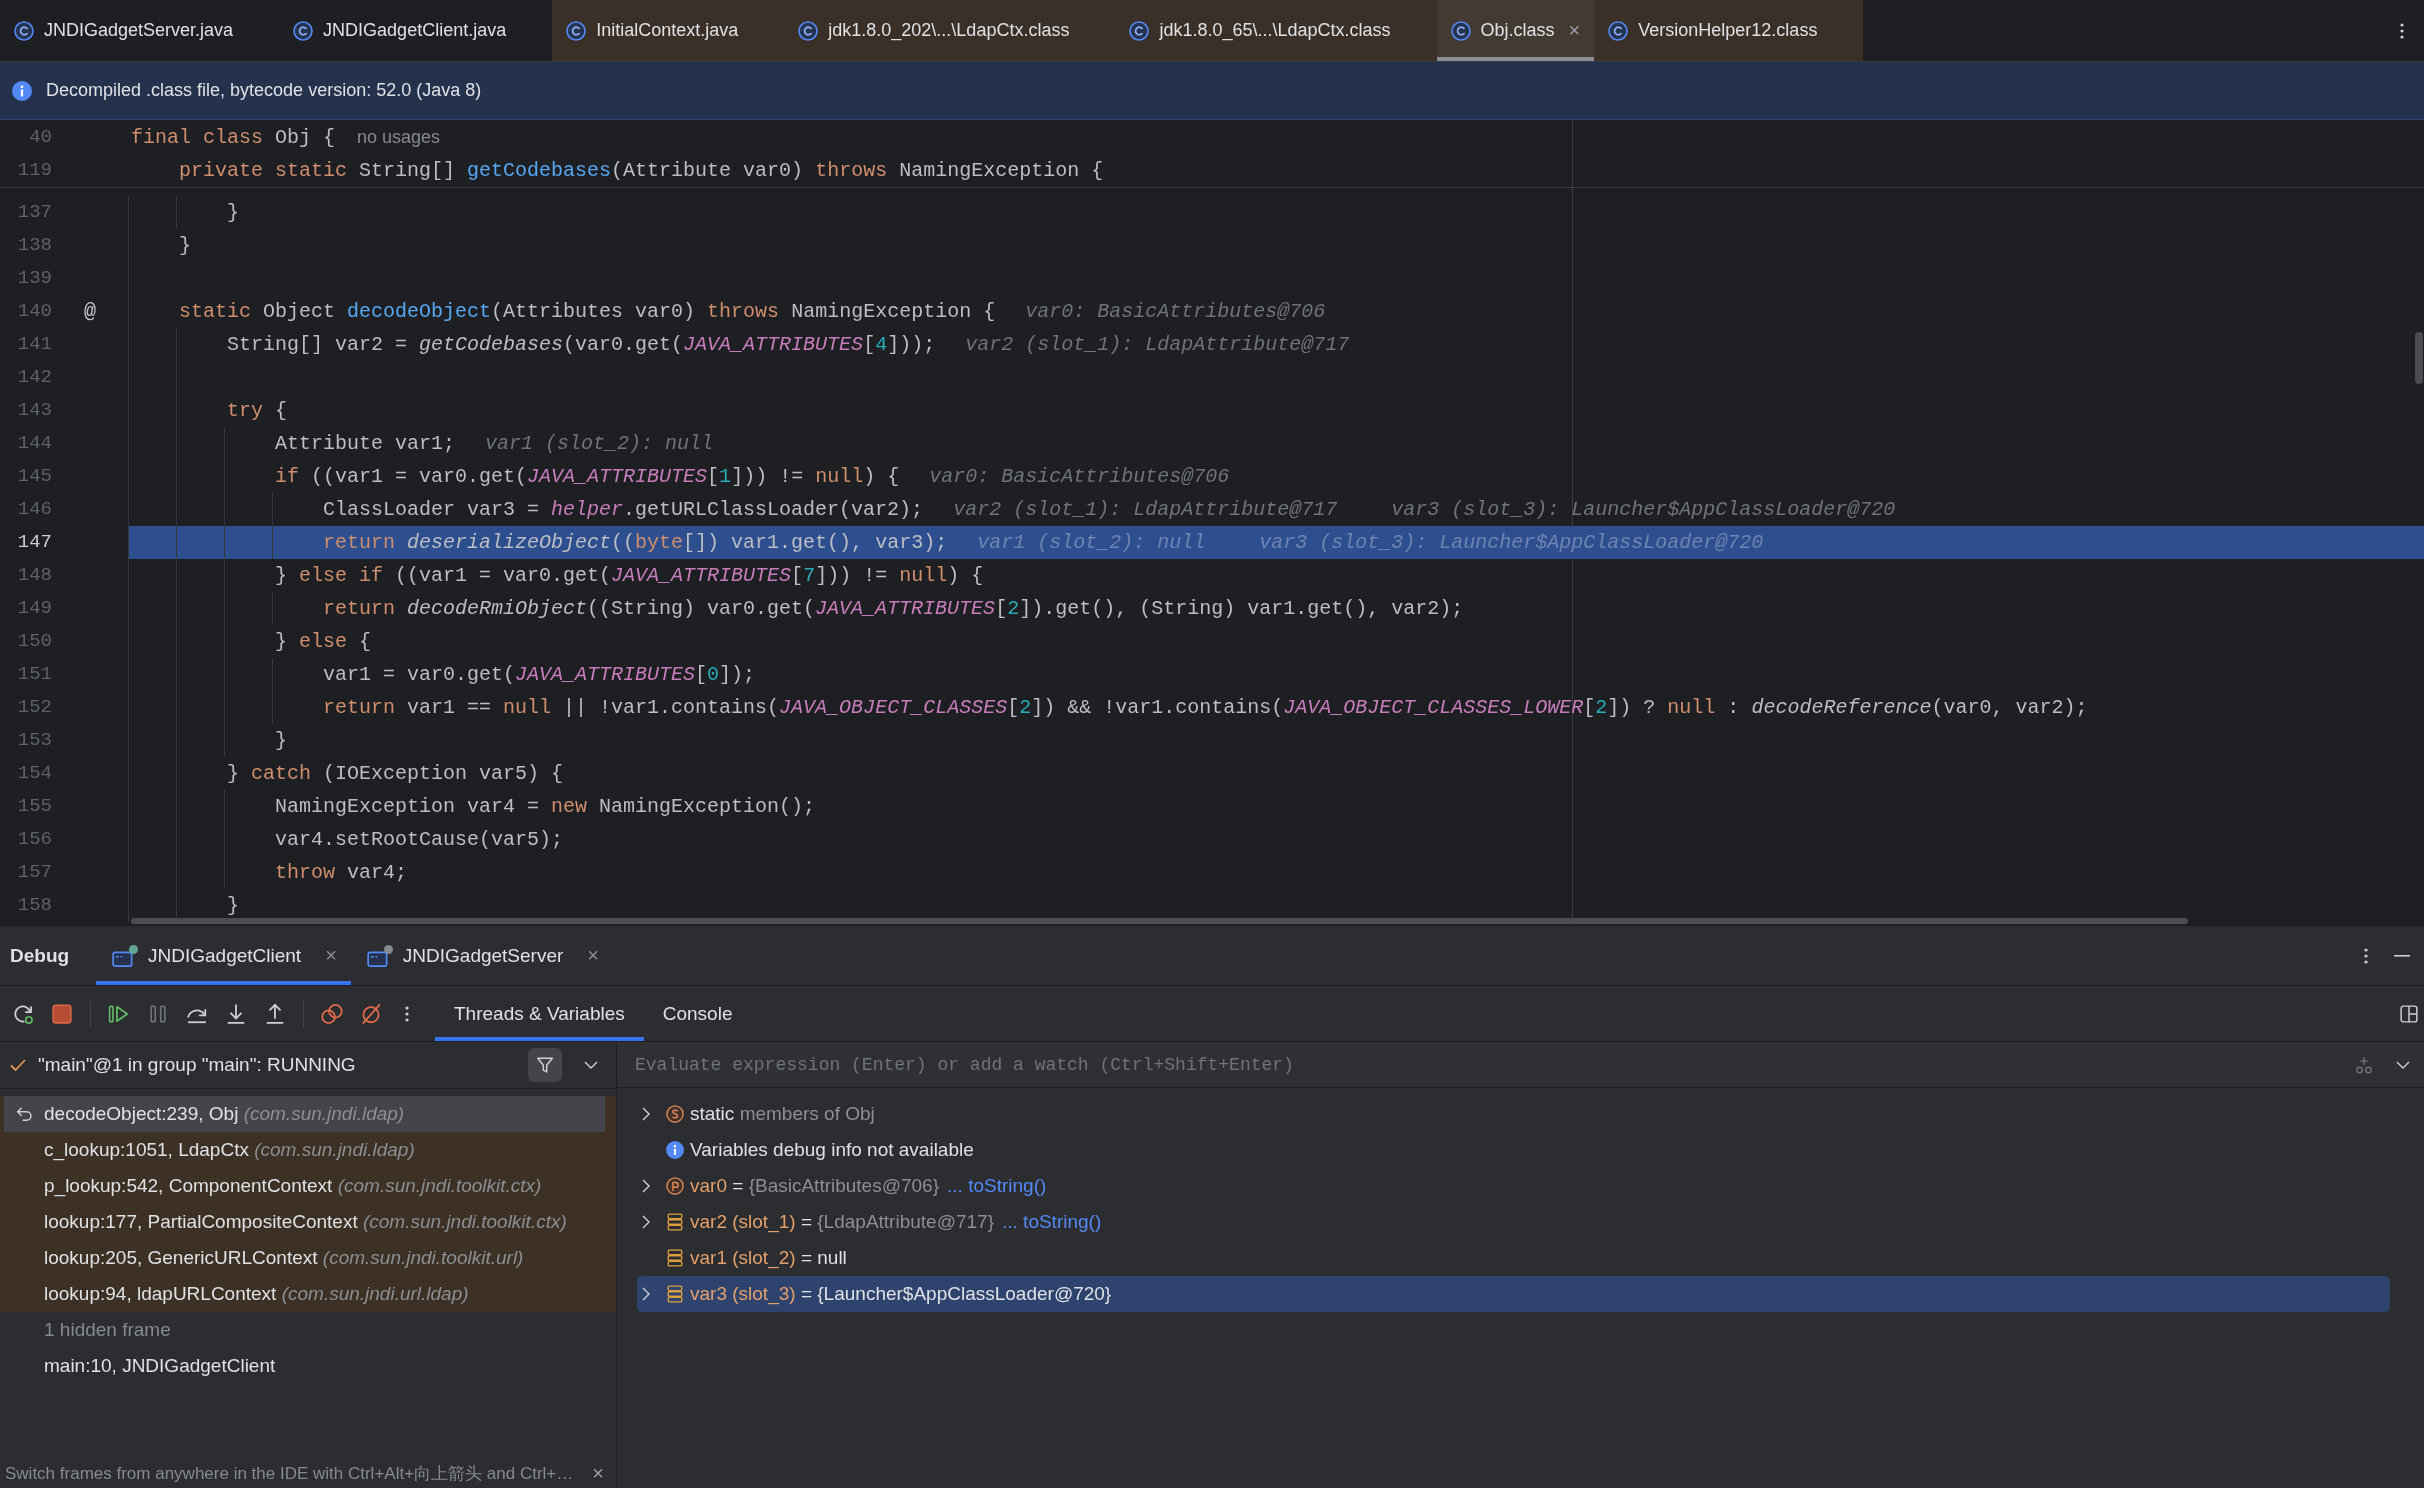  I want to click on line-number: 151, so click(34, 674).